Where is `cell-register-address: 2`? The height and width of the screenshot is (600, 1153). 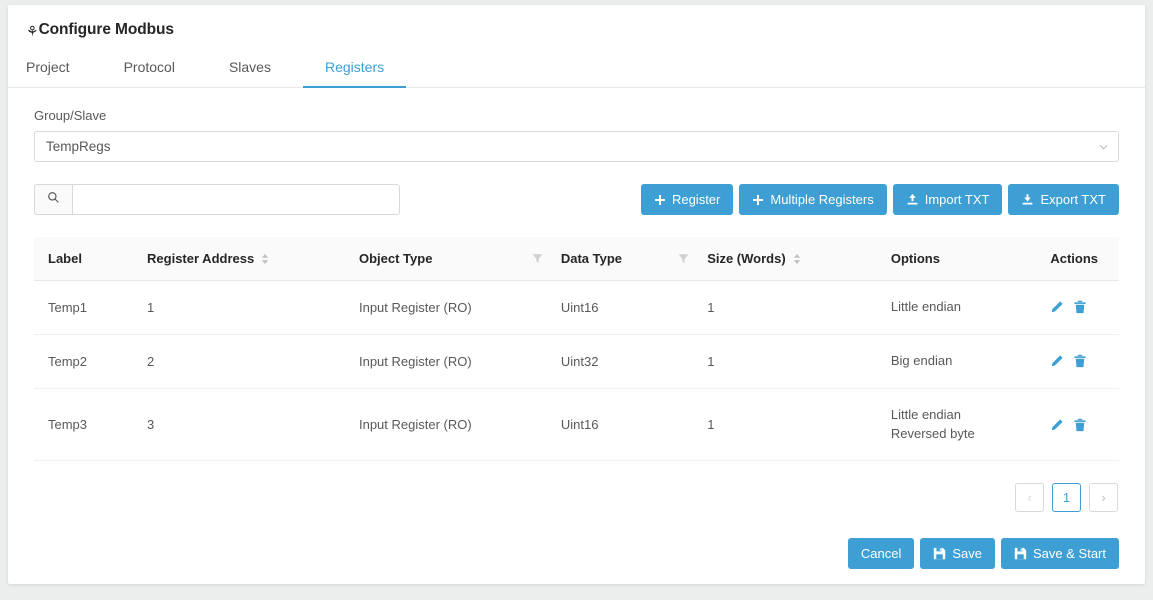 cell-register-address: 2 is located at coordinates (253, 361).